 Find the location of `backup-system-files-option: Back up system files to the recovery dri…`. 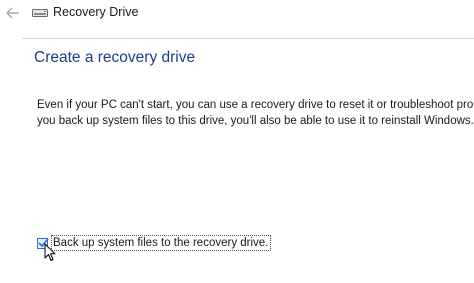

backup-system-files-option: Back up system files to the recovery dri… is located at coordinates (154, 243).